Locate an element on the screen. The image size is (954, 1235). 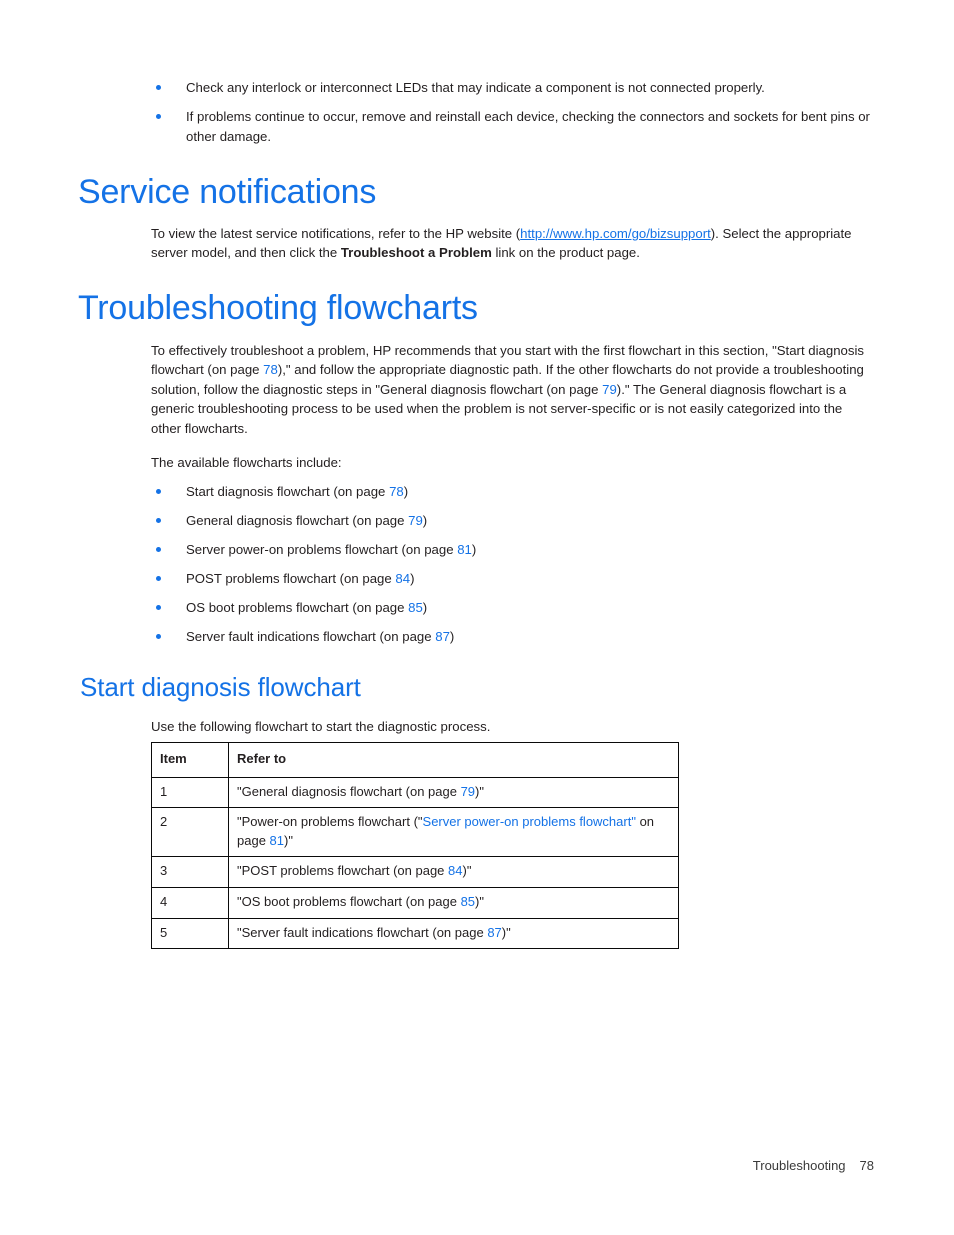
cell-item-number: 3 is located at coordinates (190, 872).